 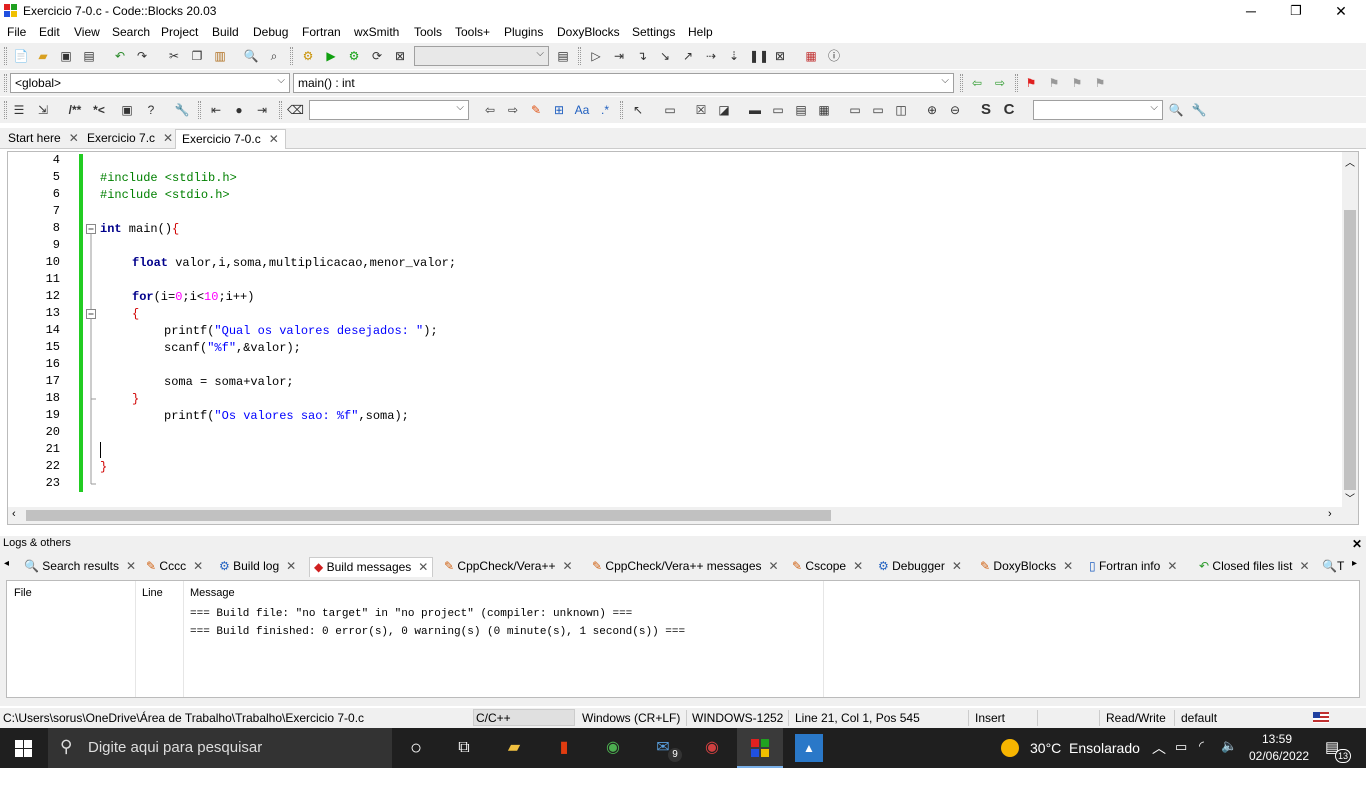 I want to click on match-case-icon: Aa, so click(x=582, y=110).